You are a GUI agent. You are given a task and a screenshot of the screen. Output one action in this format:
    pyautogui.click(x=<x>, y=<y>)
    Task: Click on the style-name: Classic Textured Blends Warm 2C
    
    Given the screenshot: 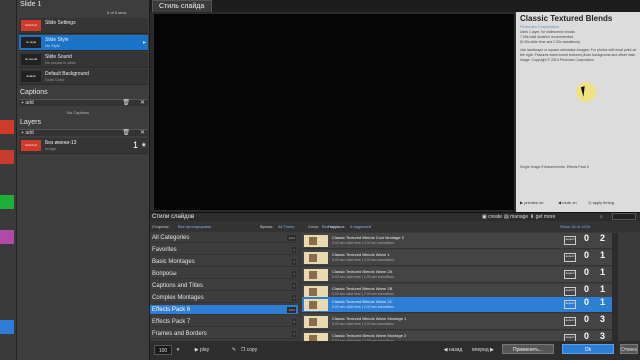 What is the action you would take?
    pyautogui.click(x=362, y=301)
    